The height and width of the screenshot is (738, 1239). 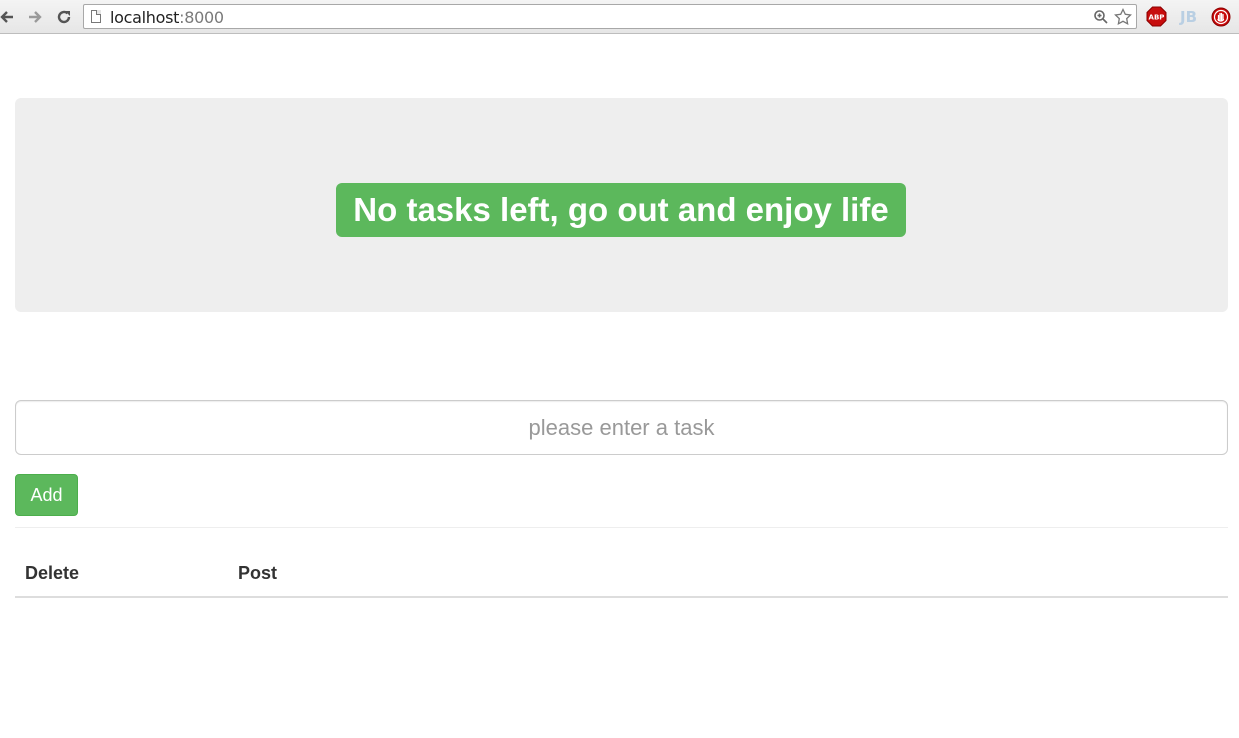 What do you see at coordinates (610, 16) in the screenshot?
I see `address-bar: localhost:8000` at bounding box center [610, 16].